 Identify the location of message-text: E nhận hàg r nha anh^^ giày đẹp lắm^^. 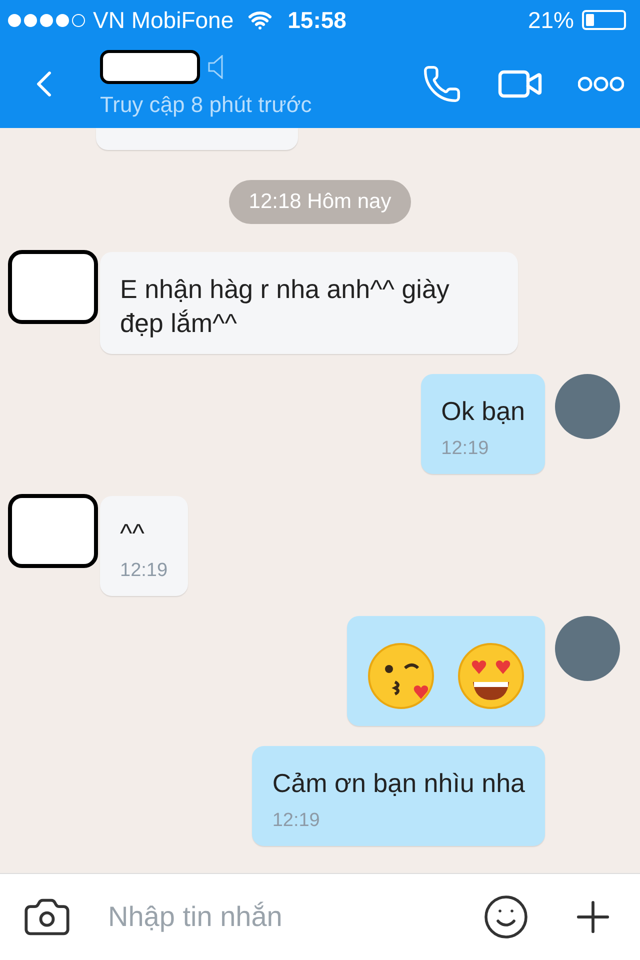
(285, 306).